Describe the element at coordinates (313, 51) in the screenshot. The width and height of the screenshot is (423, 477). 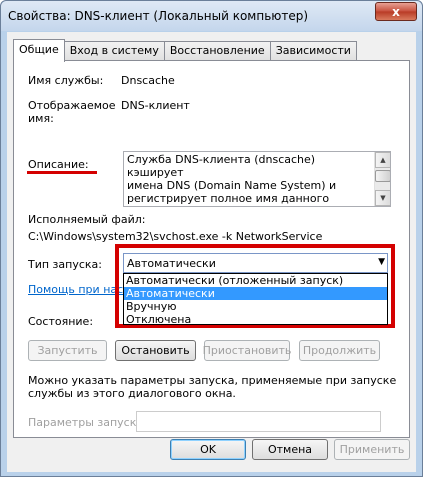
I see `tab-dependencies: Зависимости` at that location.